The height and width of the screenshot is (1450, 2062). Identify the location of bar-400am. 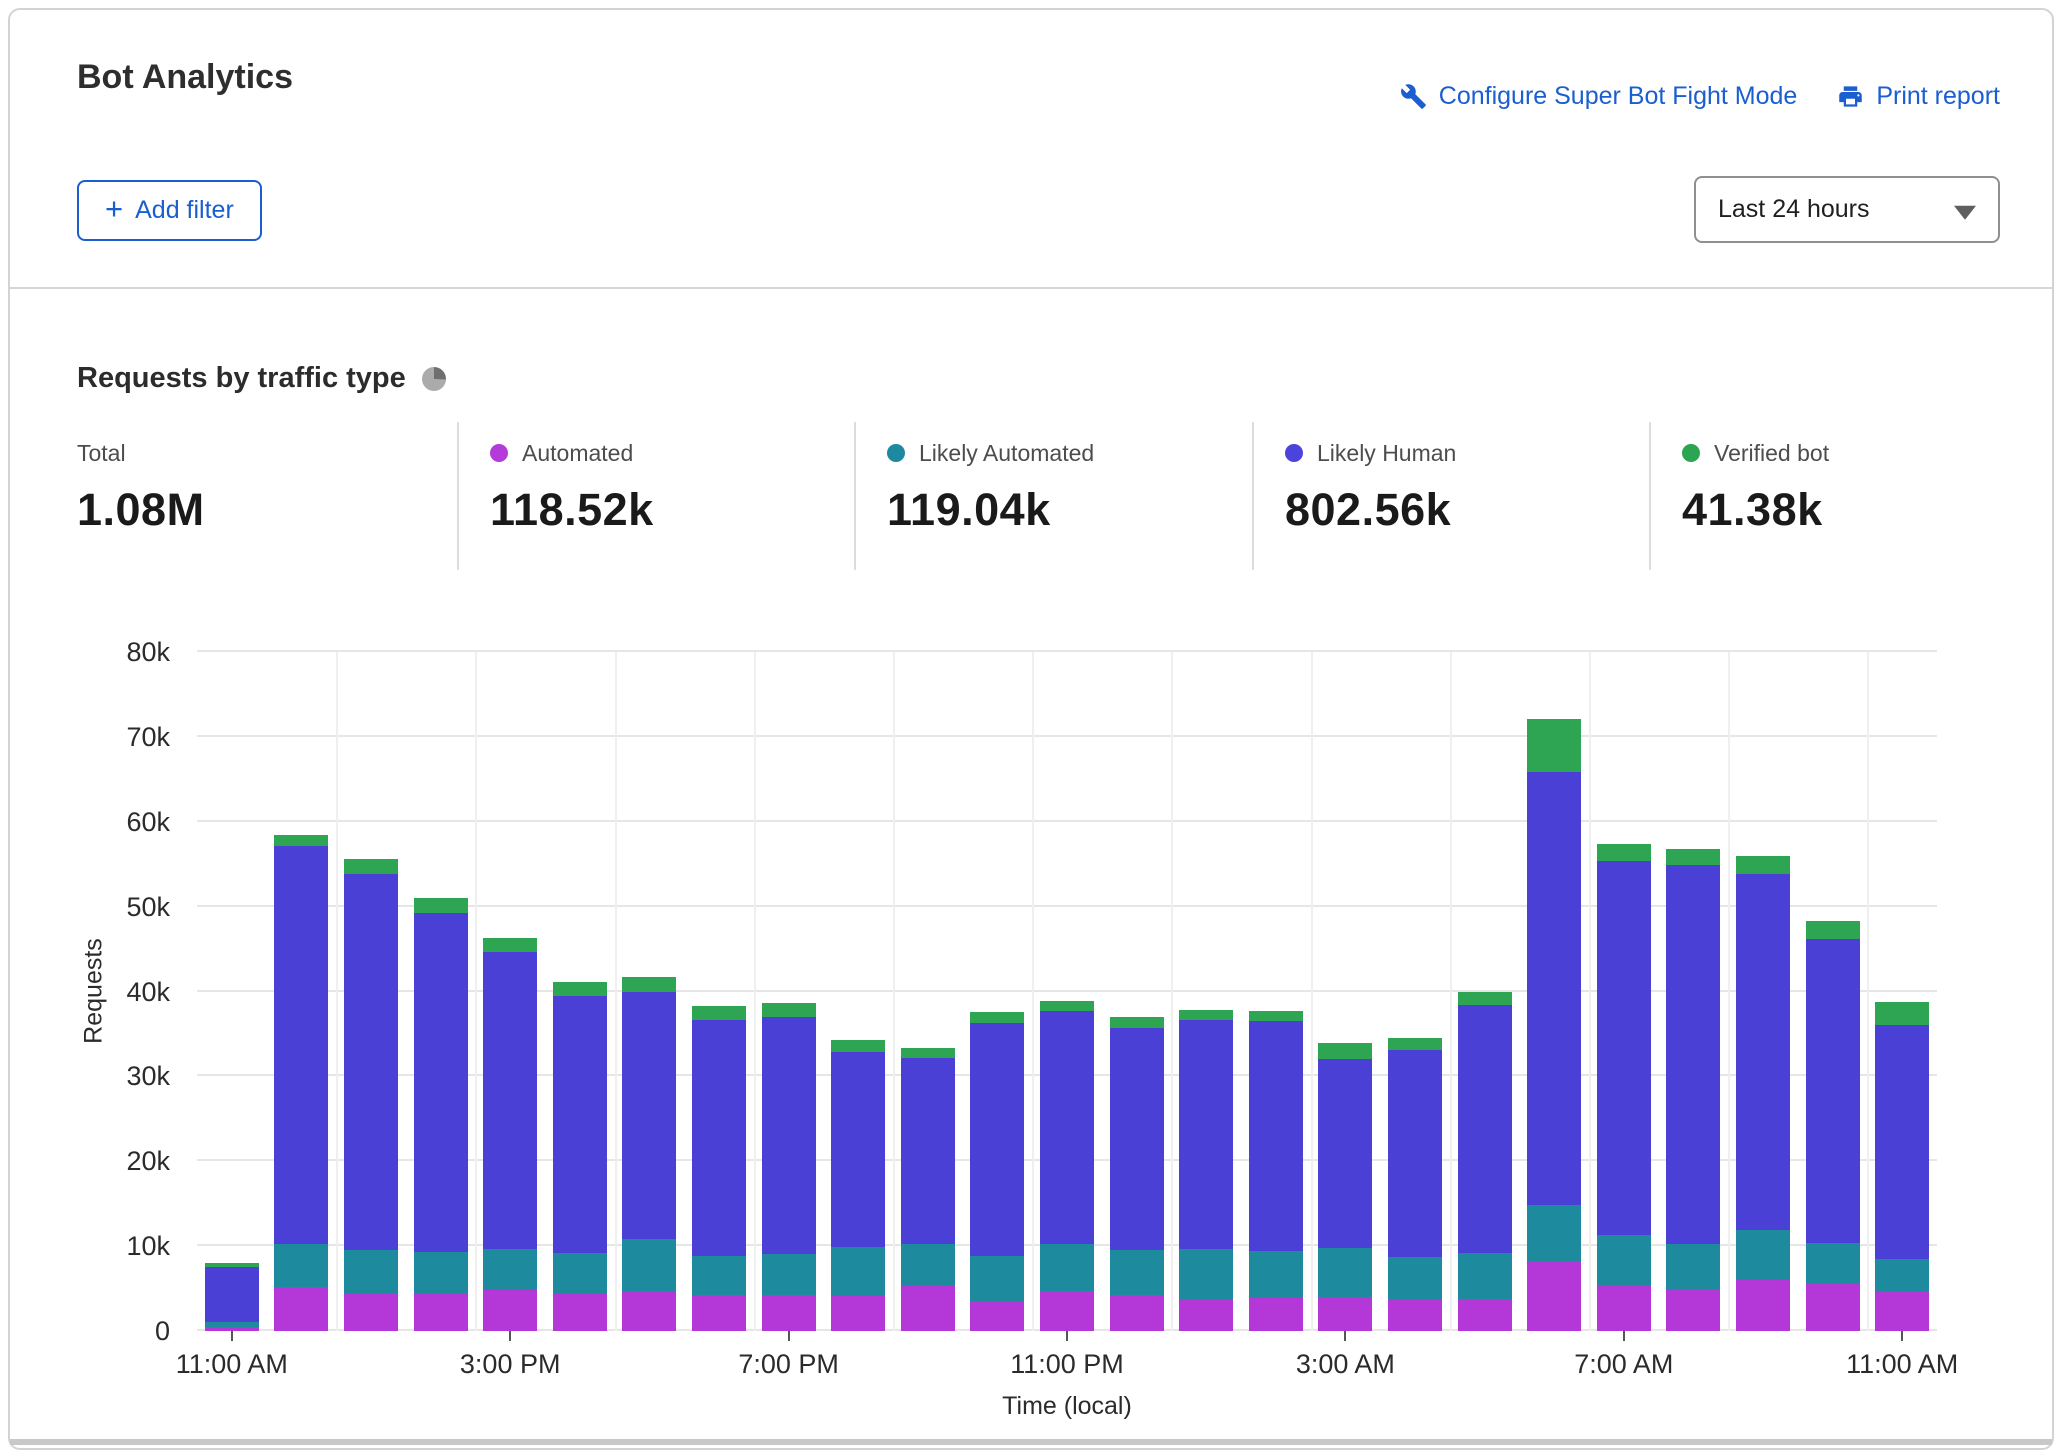
(1415, 1184).